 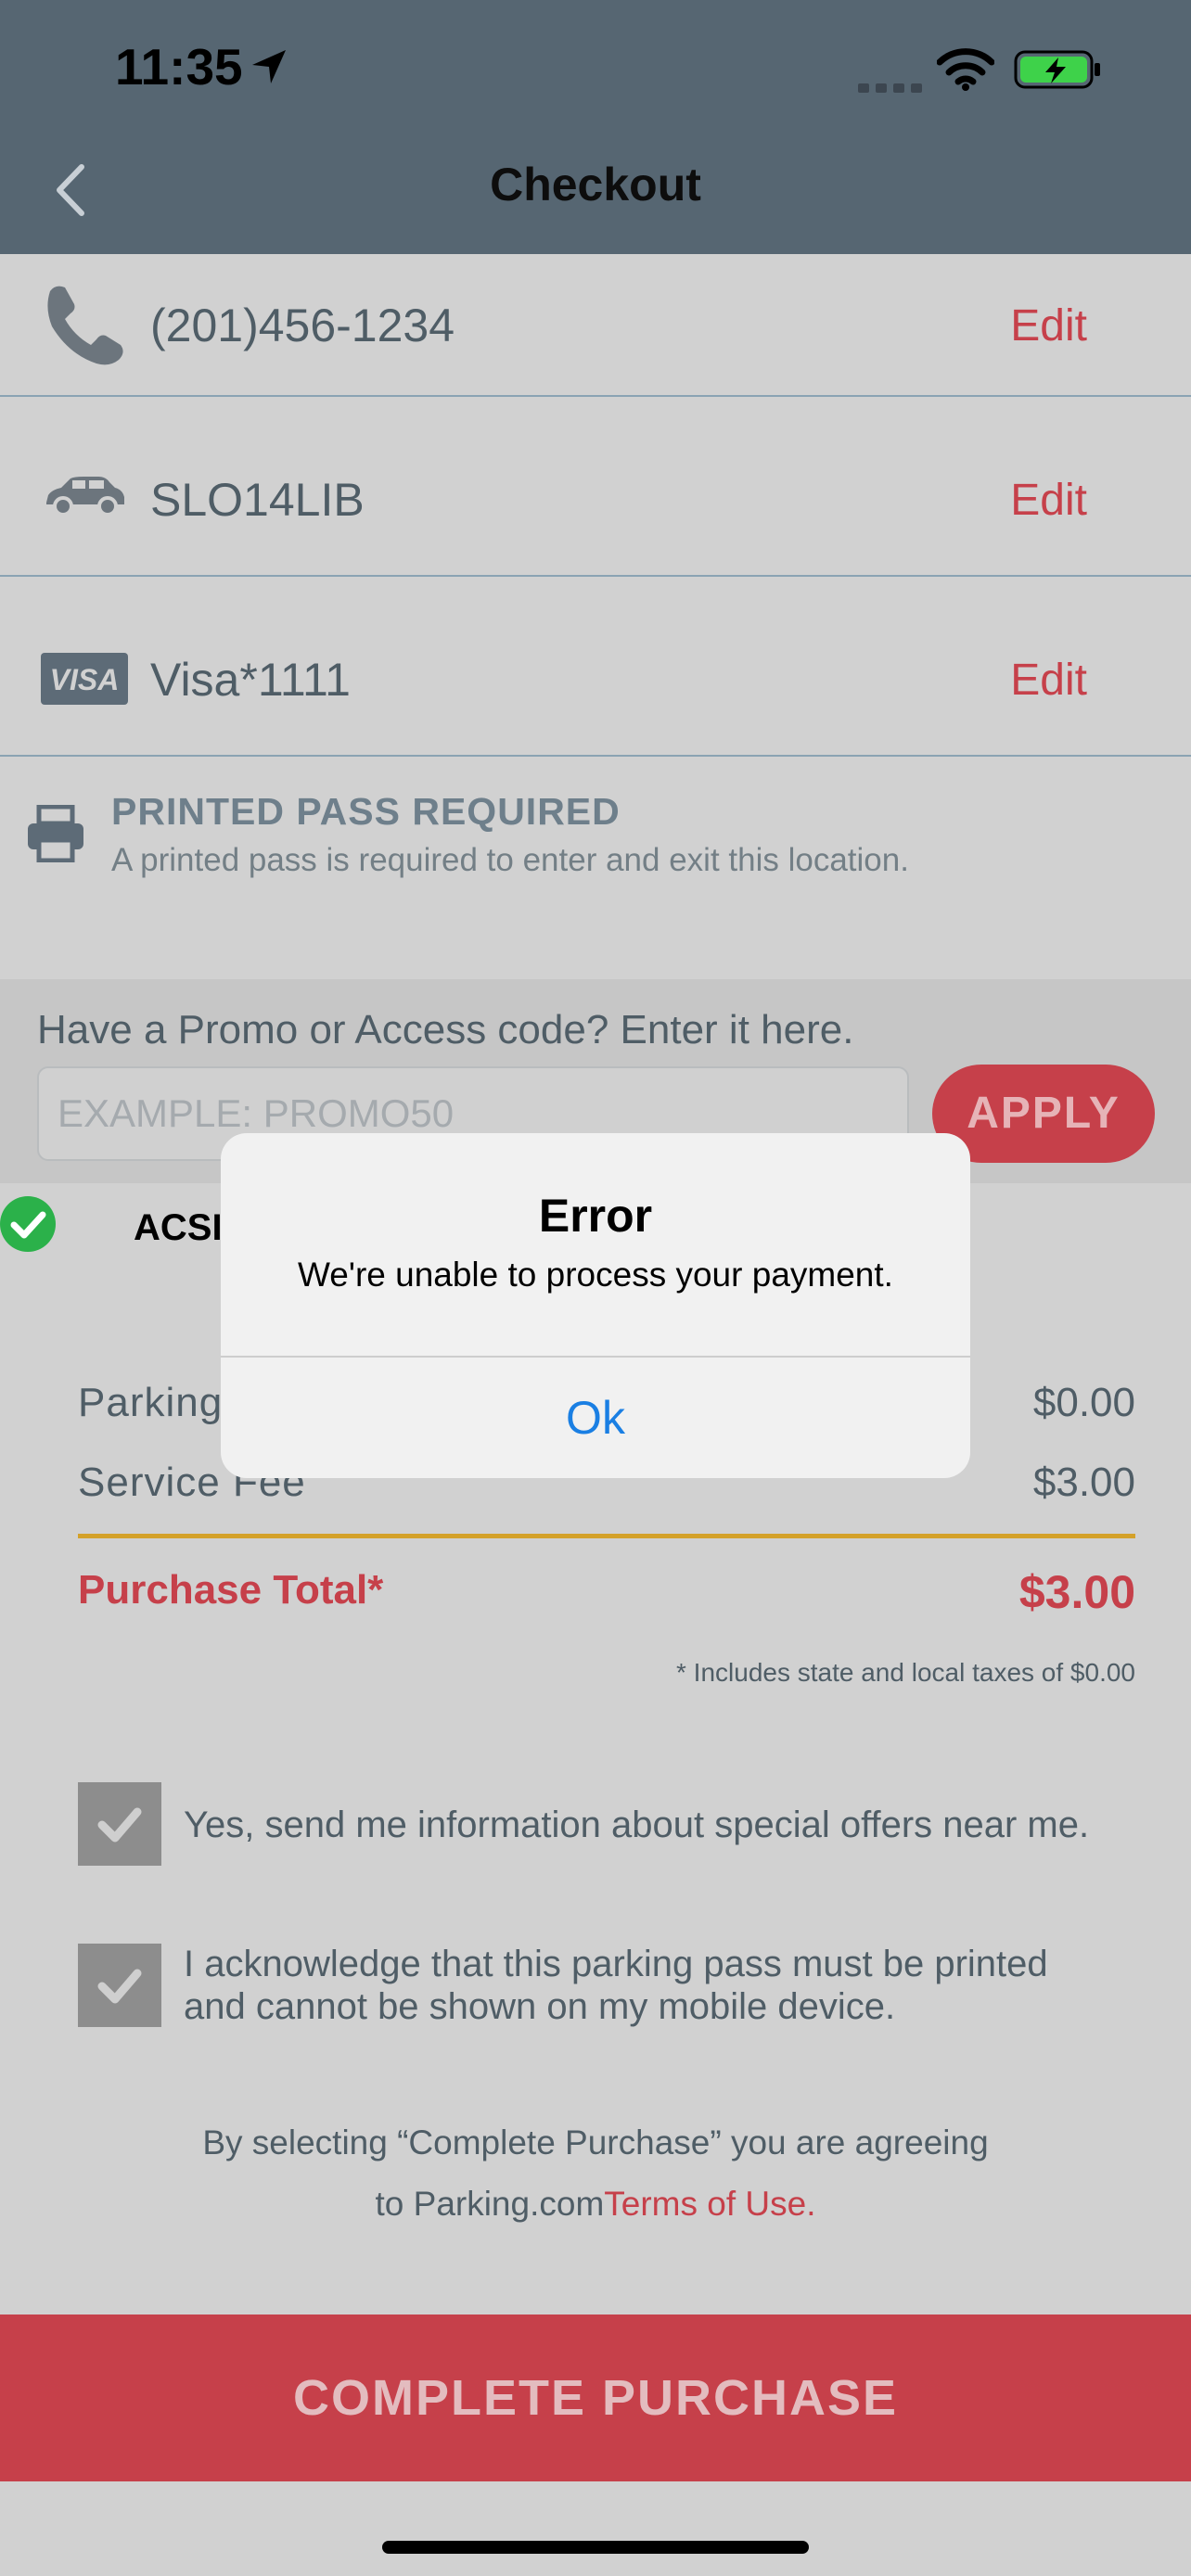 I want to click on battery-charging-icon, so click(x=1057, y=69).